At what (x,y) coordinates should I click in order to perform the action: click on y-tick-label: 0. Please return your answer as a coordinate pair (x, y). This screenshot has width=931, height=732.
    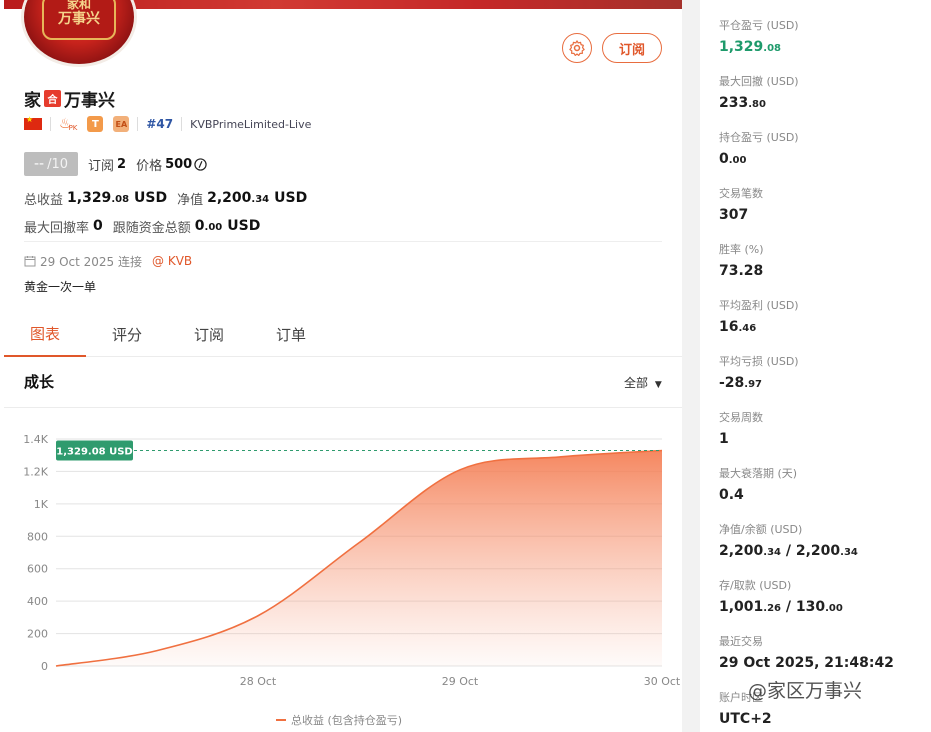
    Looking at the image, I should click on (44, 666).